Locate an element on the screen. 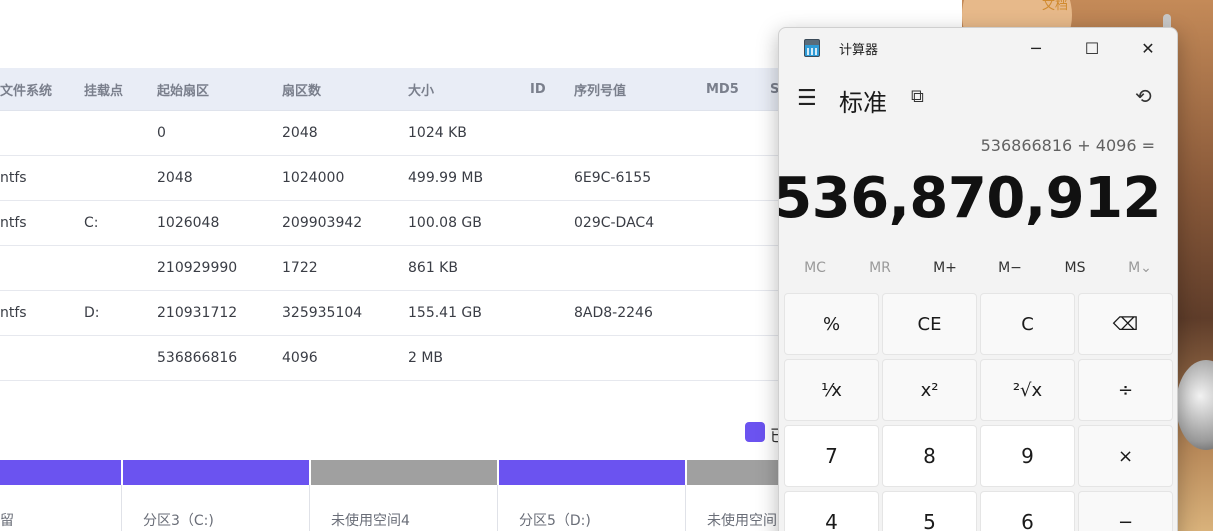 This screenshot has width=1213, height=531. window-title: 计算器 is located at coordinates (859, 50).